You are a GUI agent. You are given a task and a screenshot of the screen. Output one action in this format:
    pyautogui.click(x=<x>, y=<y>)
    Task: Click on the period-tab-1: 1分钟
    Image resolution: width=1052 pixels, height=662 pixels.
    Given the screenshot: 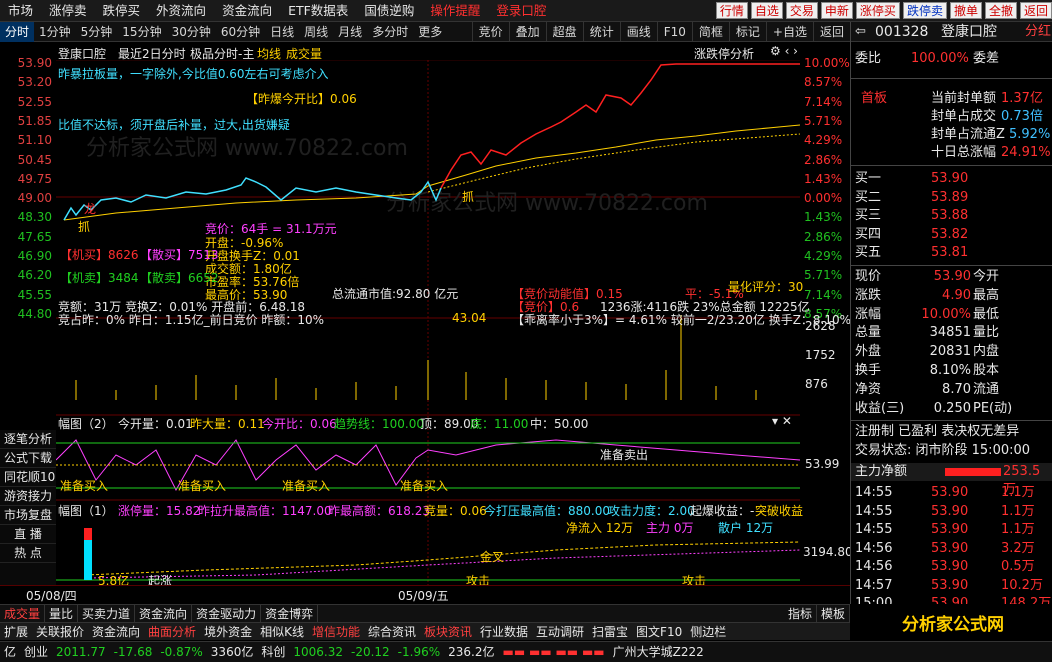 What is the action you would take?
    pyautogui.click(x=55, y=32)
    